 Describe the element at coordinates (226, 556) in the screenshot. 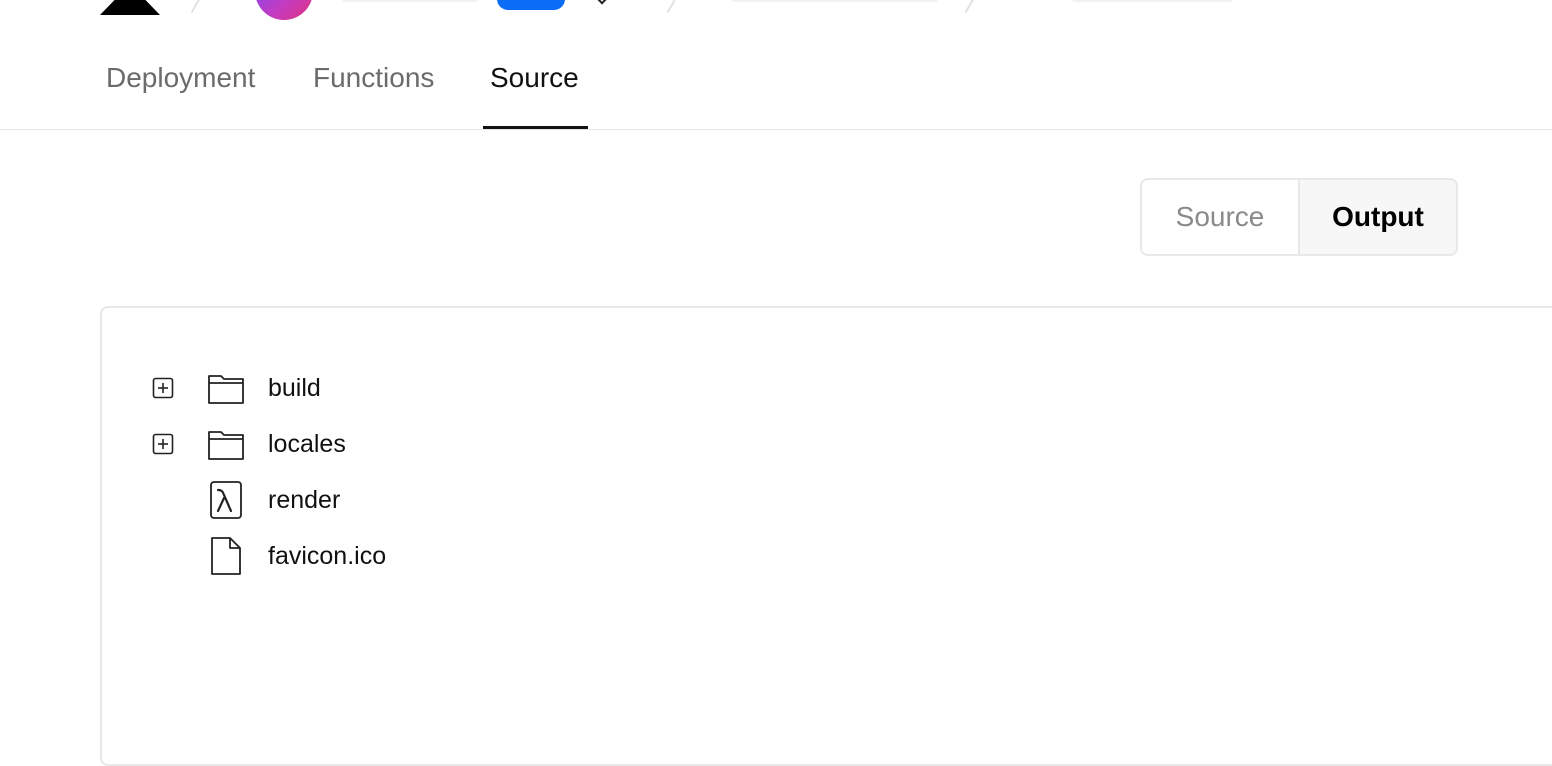

I see `file-icon` at that location.